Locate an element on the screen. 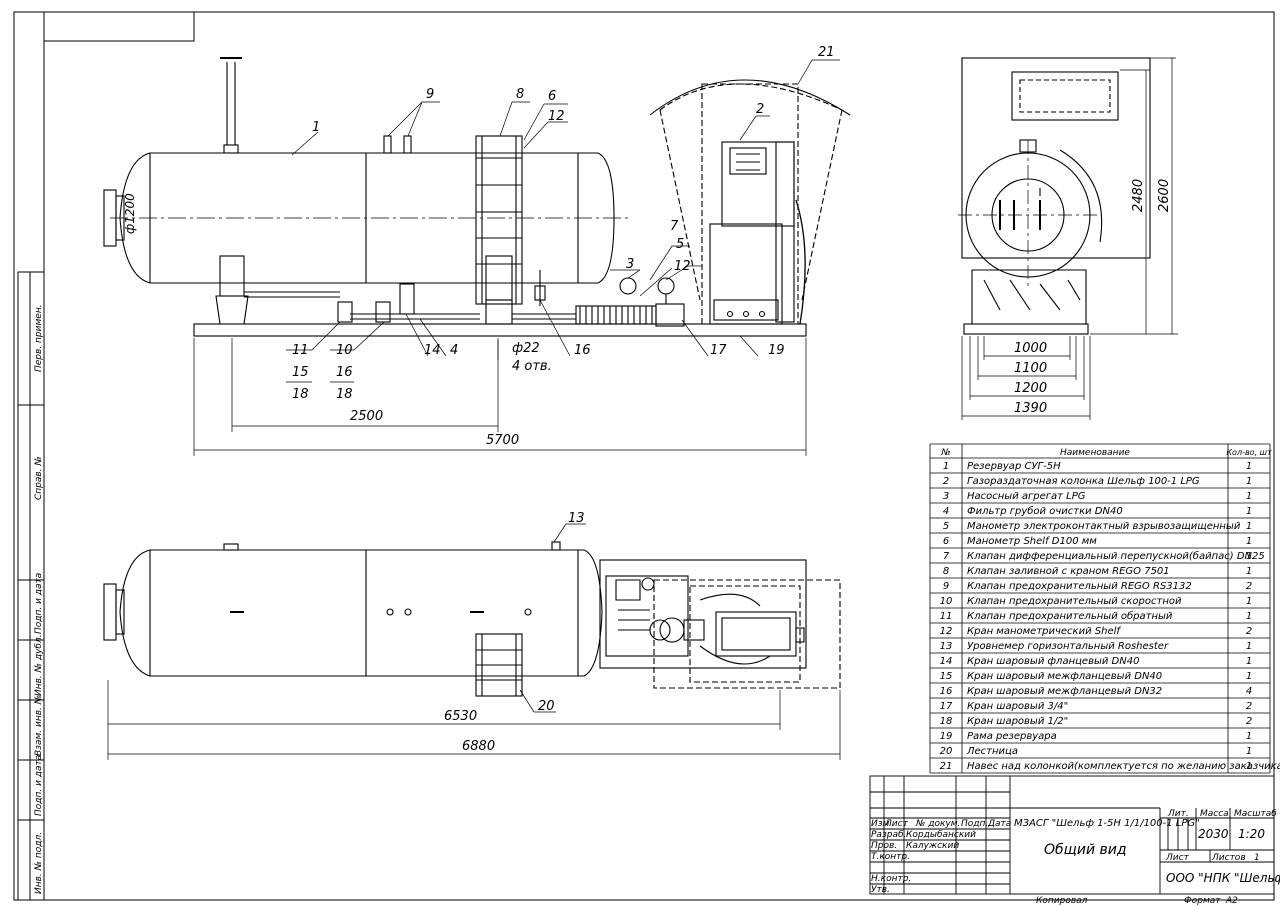  stamp-vzam-inv: Взам. инв. № is located at coordinates (39, 725).